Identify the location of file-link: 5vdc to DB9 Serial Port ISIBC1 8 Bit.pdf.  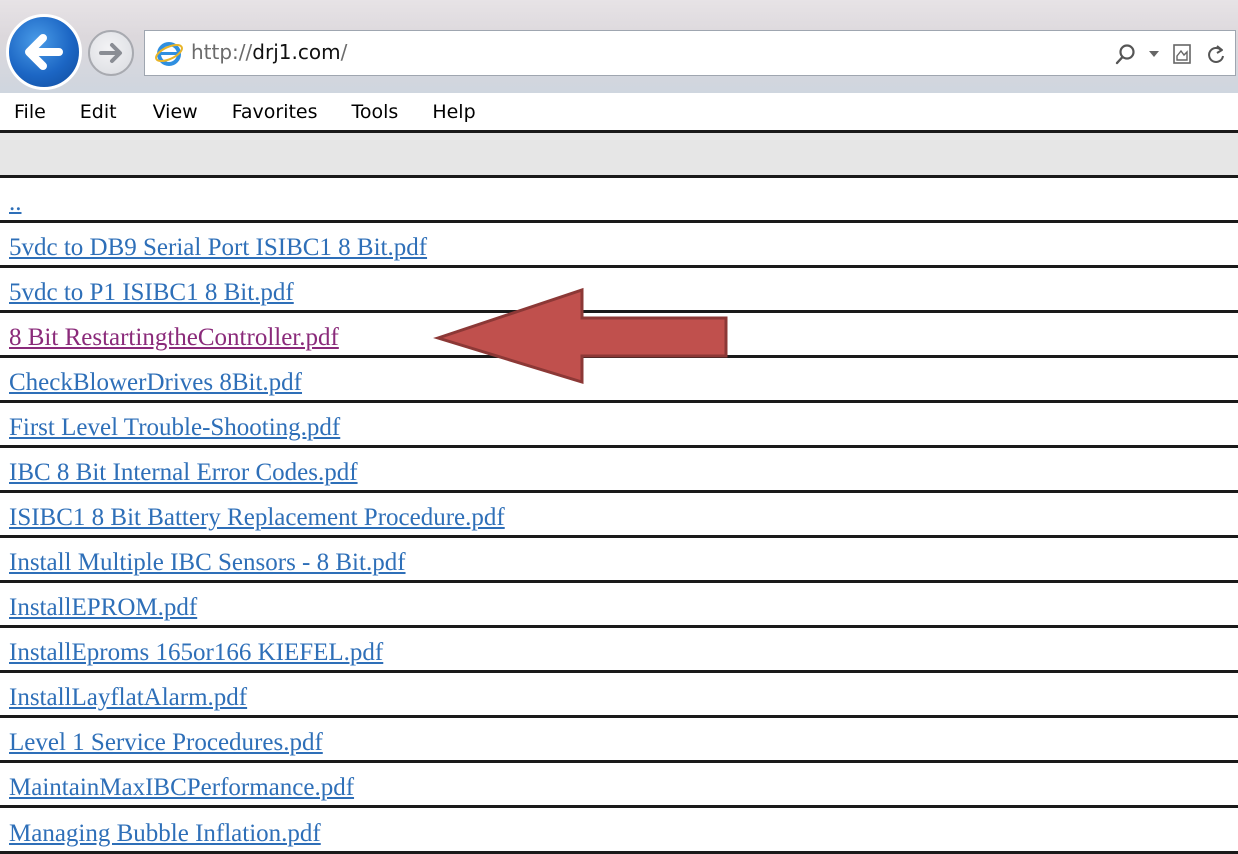
(218, 248).